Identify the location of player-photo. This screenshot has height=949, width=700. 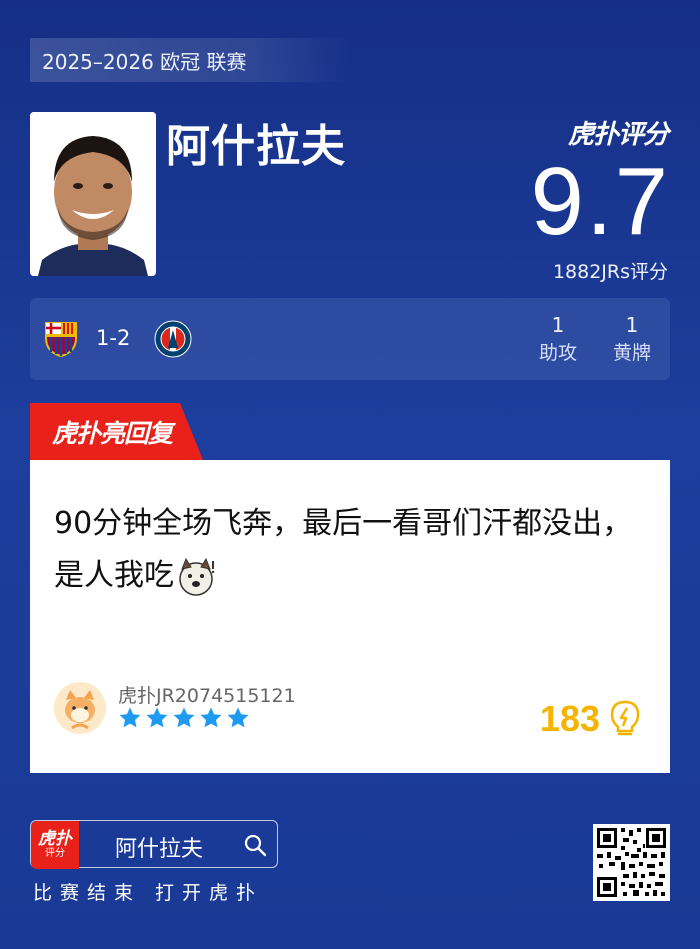
(93, 194).